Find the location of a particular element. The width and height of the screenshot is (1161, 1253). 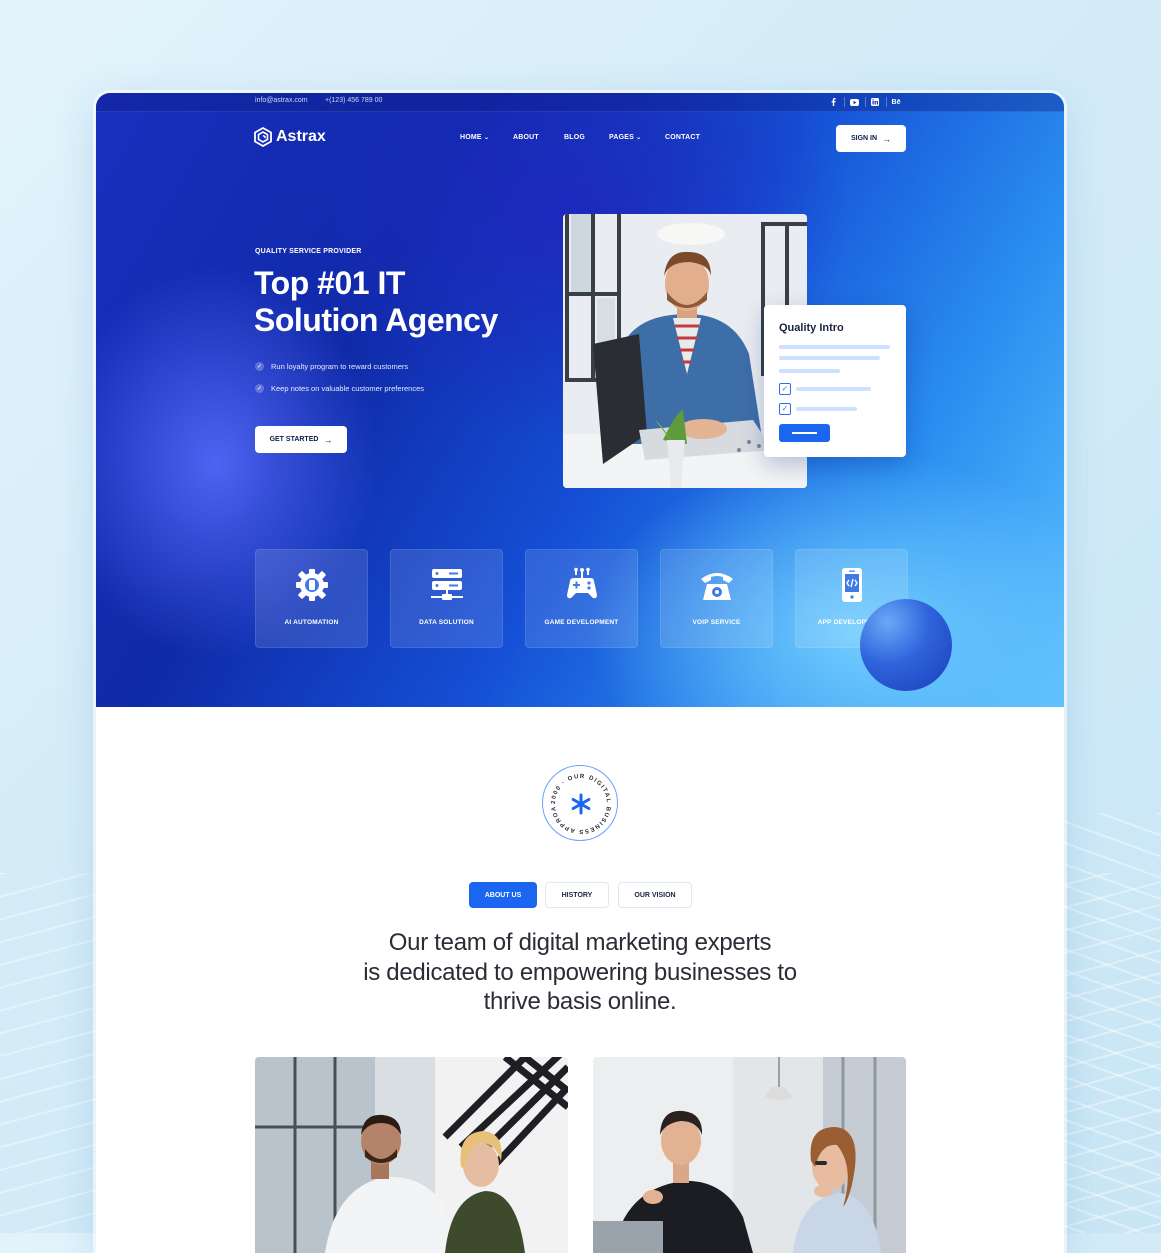

get-started-button: GET STARTED → is located at coordinates (301, 439).